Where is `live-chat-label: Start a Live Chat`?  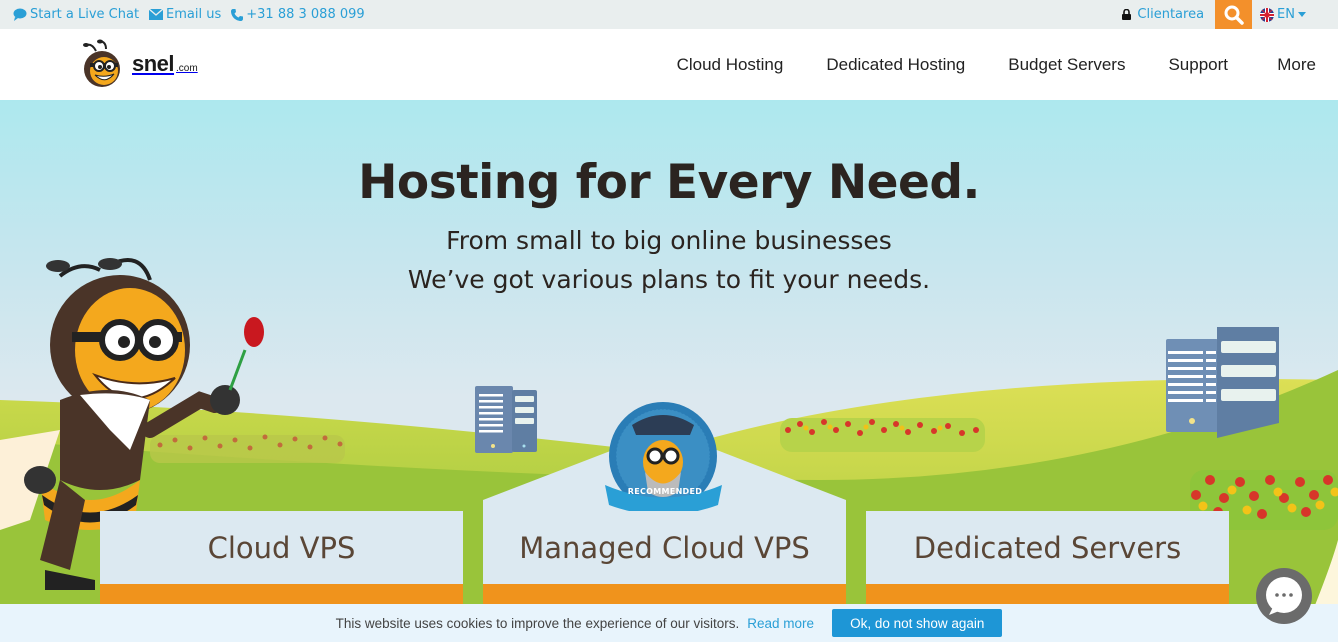 live-chat-label: Start a Live Chat is located at coordinates (85, 14).